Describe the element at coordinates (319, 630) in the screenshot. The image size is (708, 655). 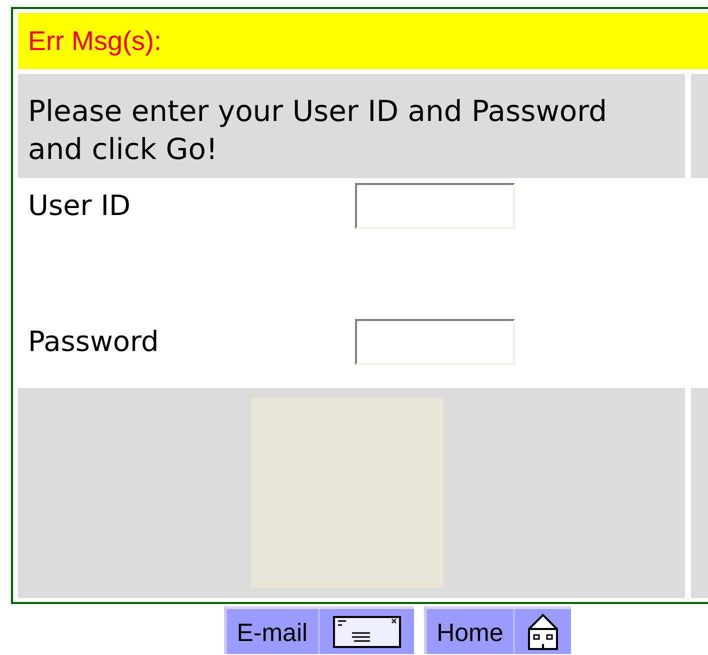
I see `email-button: E-mail` at that location.